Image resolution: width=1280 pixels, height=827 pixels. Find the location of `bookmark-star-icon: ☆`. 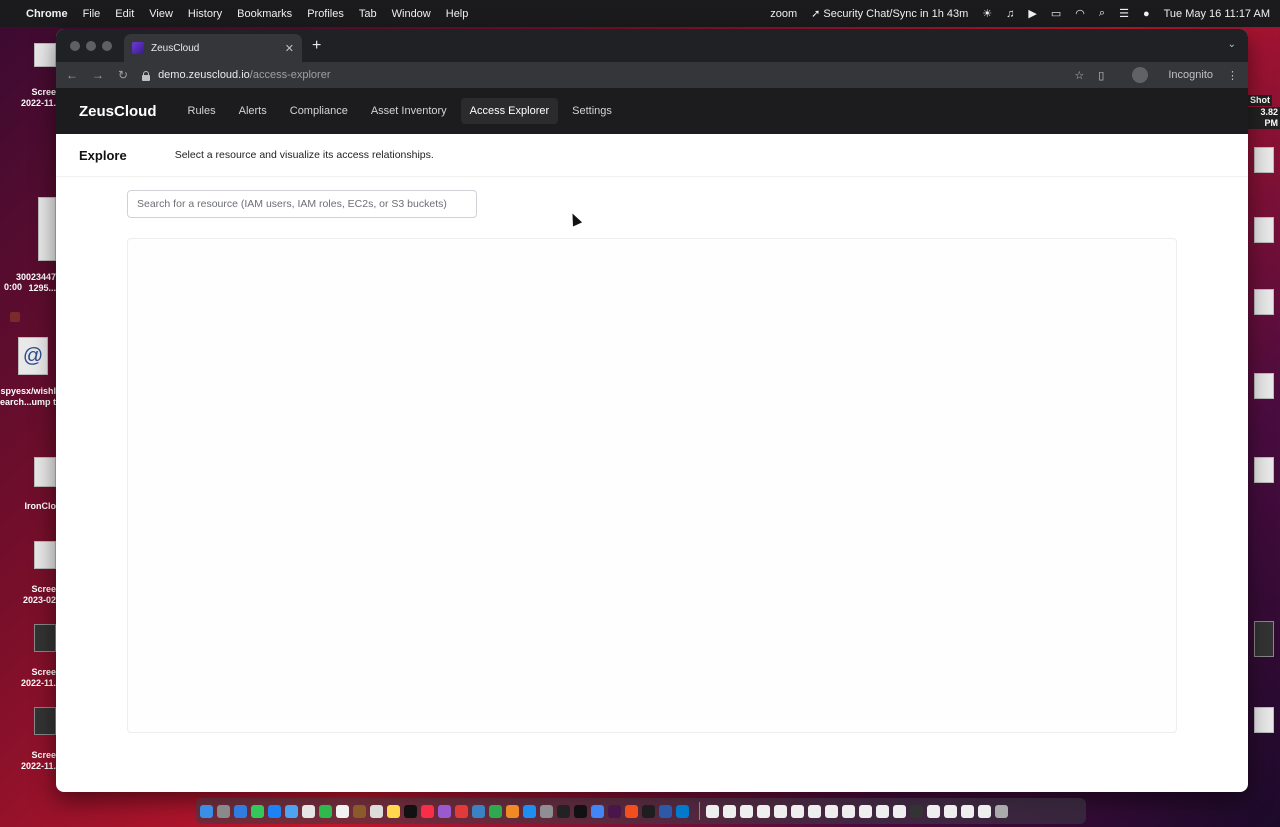

bookmark-star-icon: ☆ is located at coordinates (1079, 75).